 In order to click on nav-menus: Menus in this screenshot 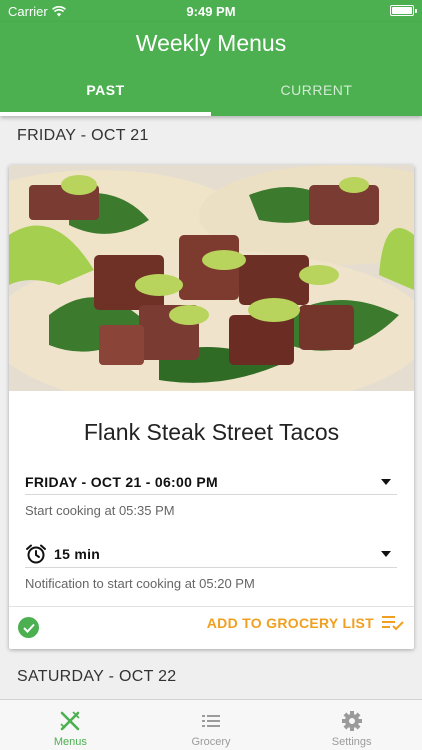, I will do `click(70, 725)`.